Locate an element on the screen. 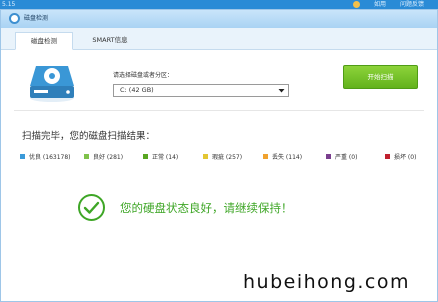 This screenshot has width=438, height=302. status-message: 您的硬盘状态良好，请继续保持！ is located at coordinates (206, 208).